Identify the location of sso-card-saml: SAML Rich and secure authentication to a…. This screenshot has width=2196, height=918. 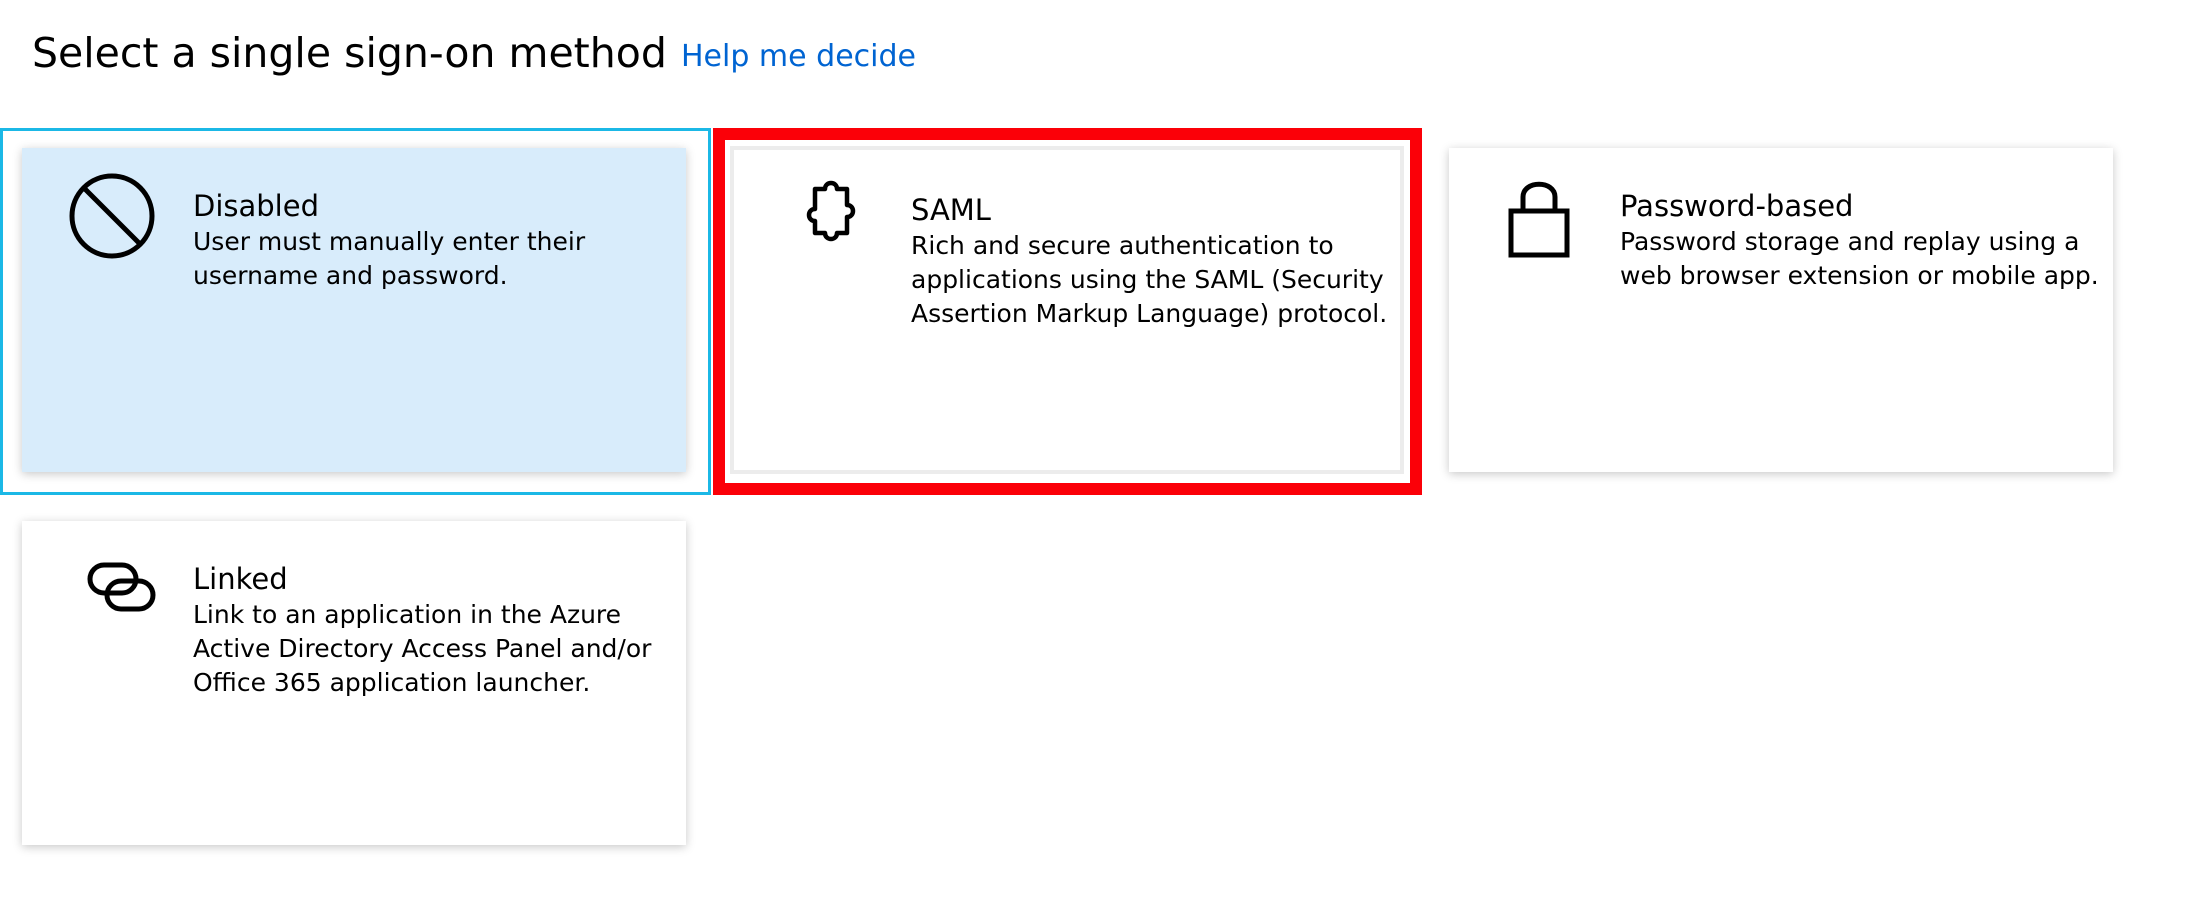
(1067, 310).